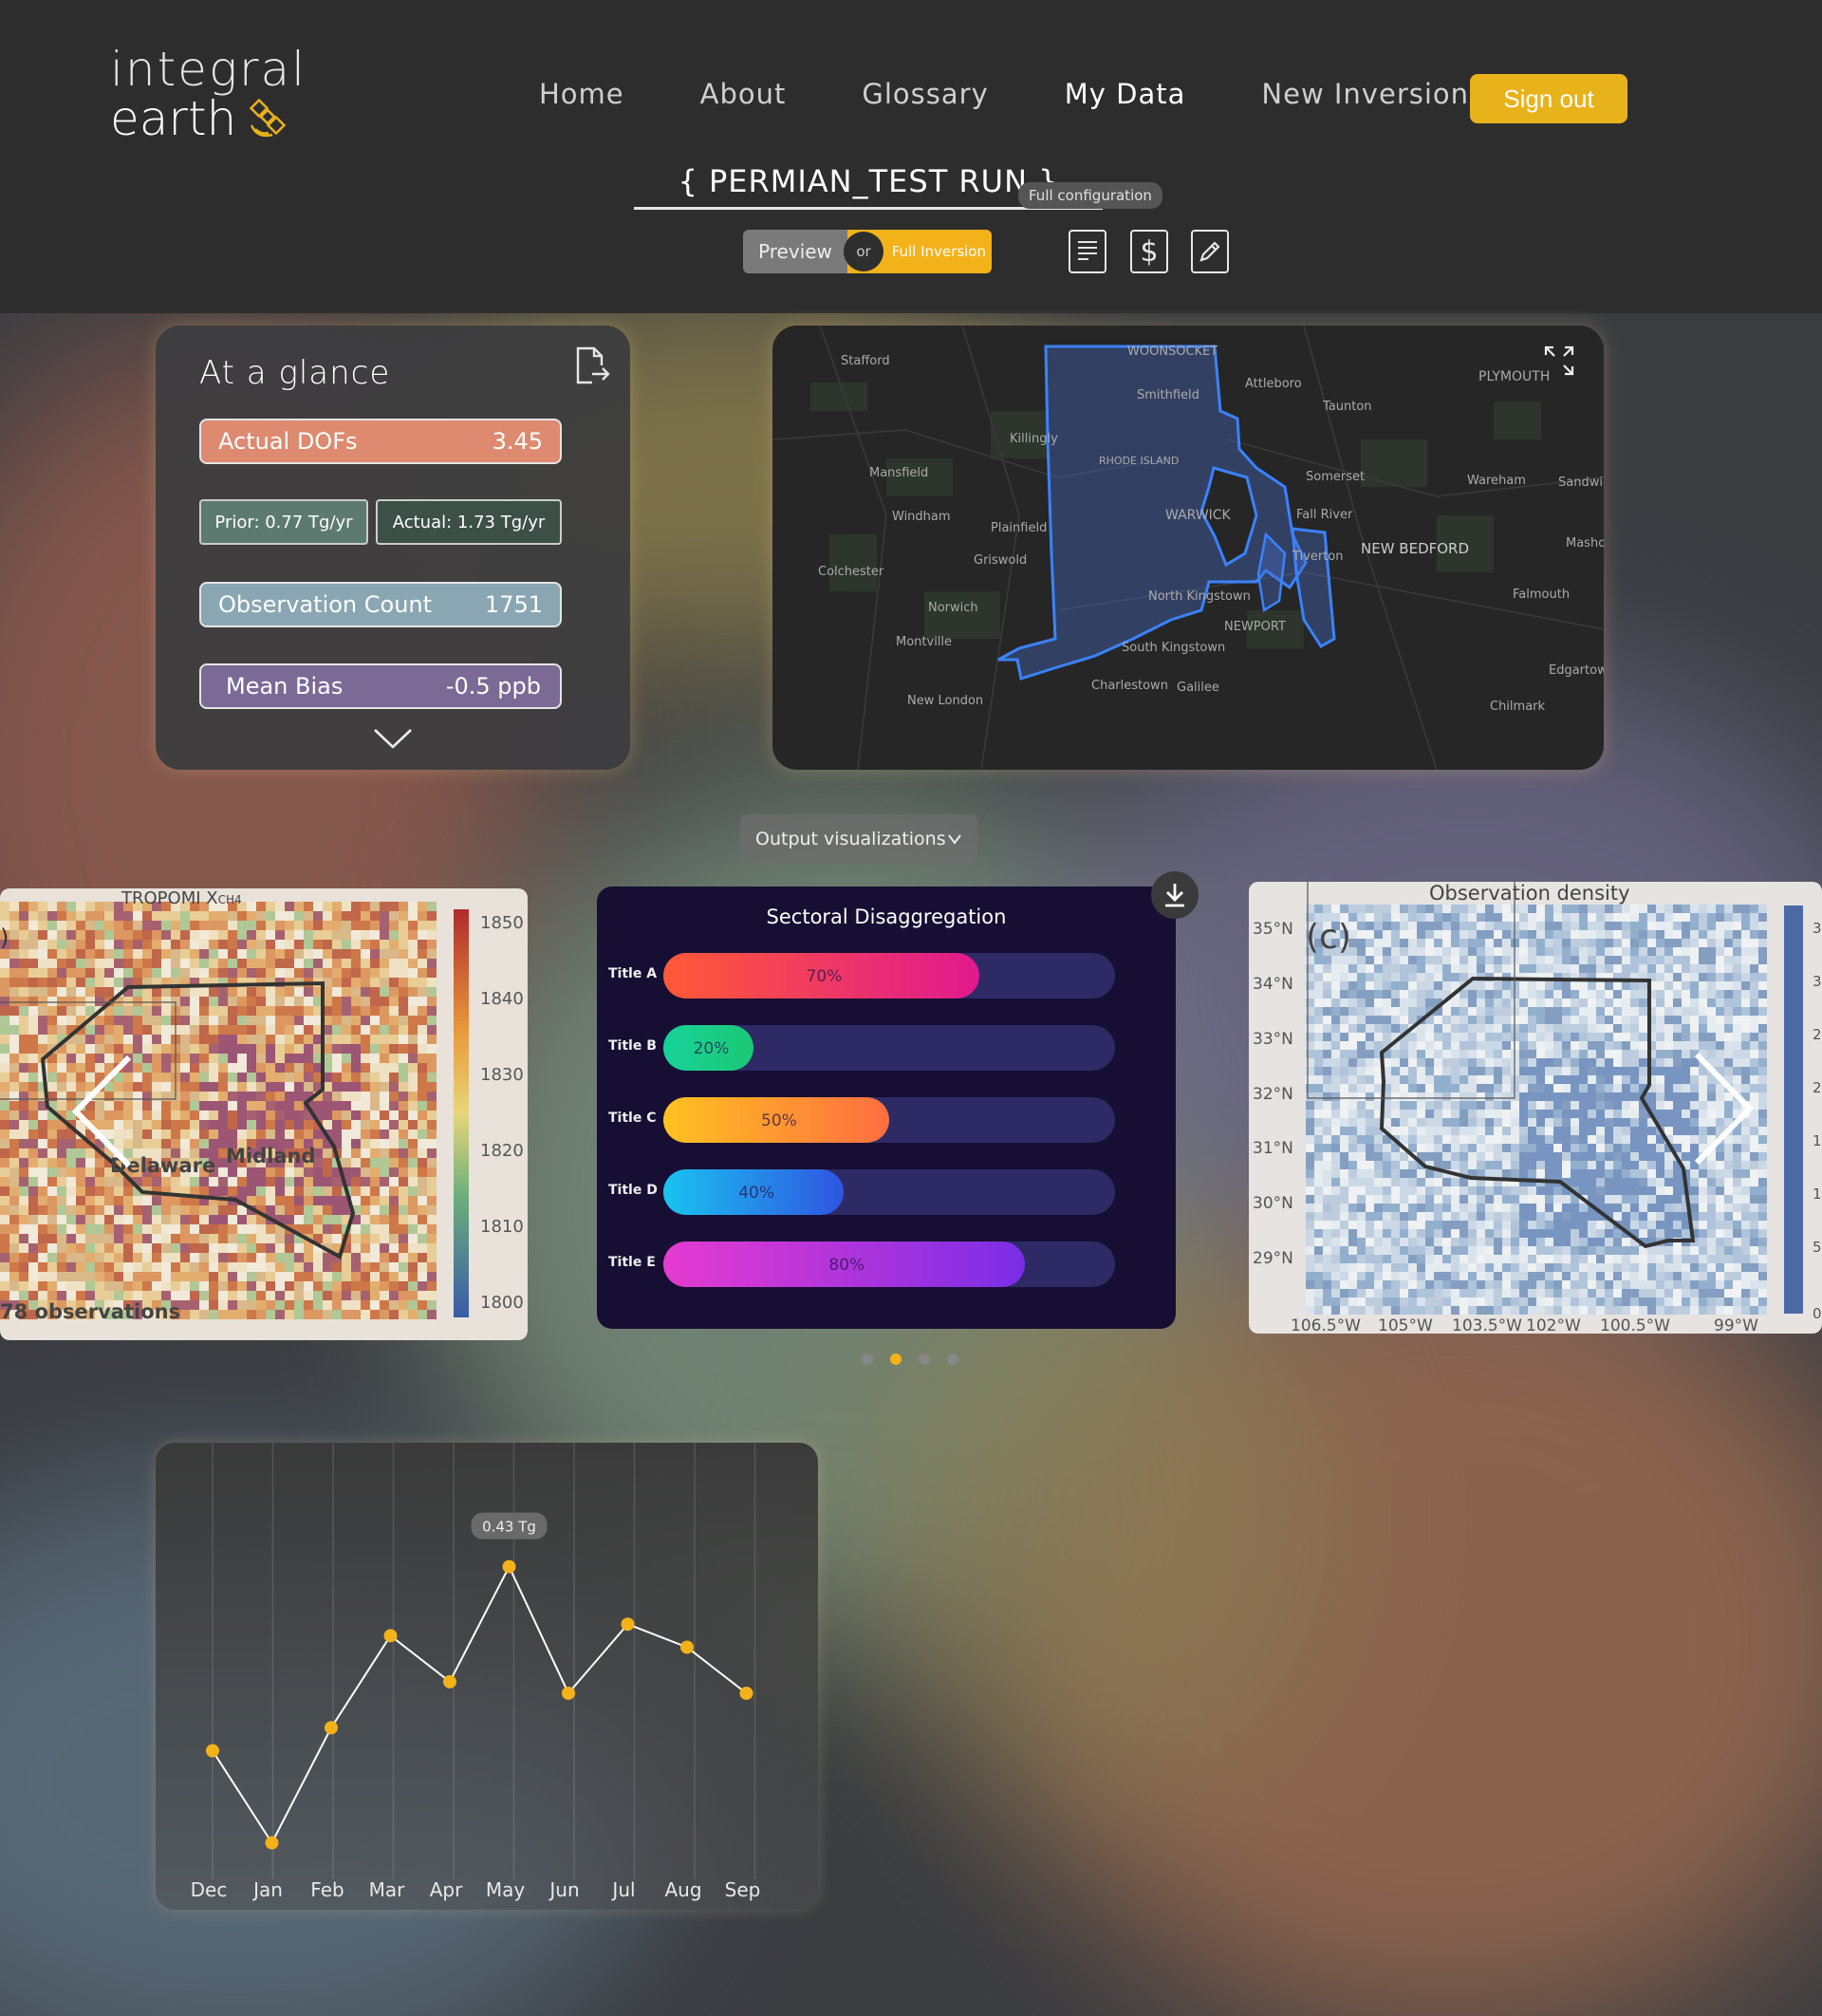  What do you see at coordinates (380, 604) in the screenshot?
I see `observation-count-stat: Observation Count 1751` at bounding box center [380, 604].